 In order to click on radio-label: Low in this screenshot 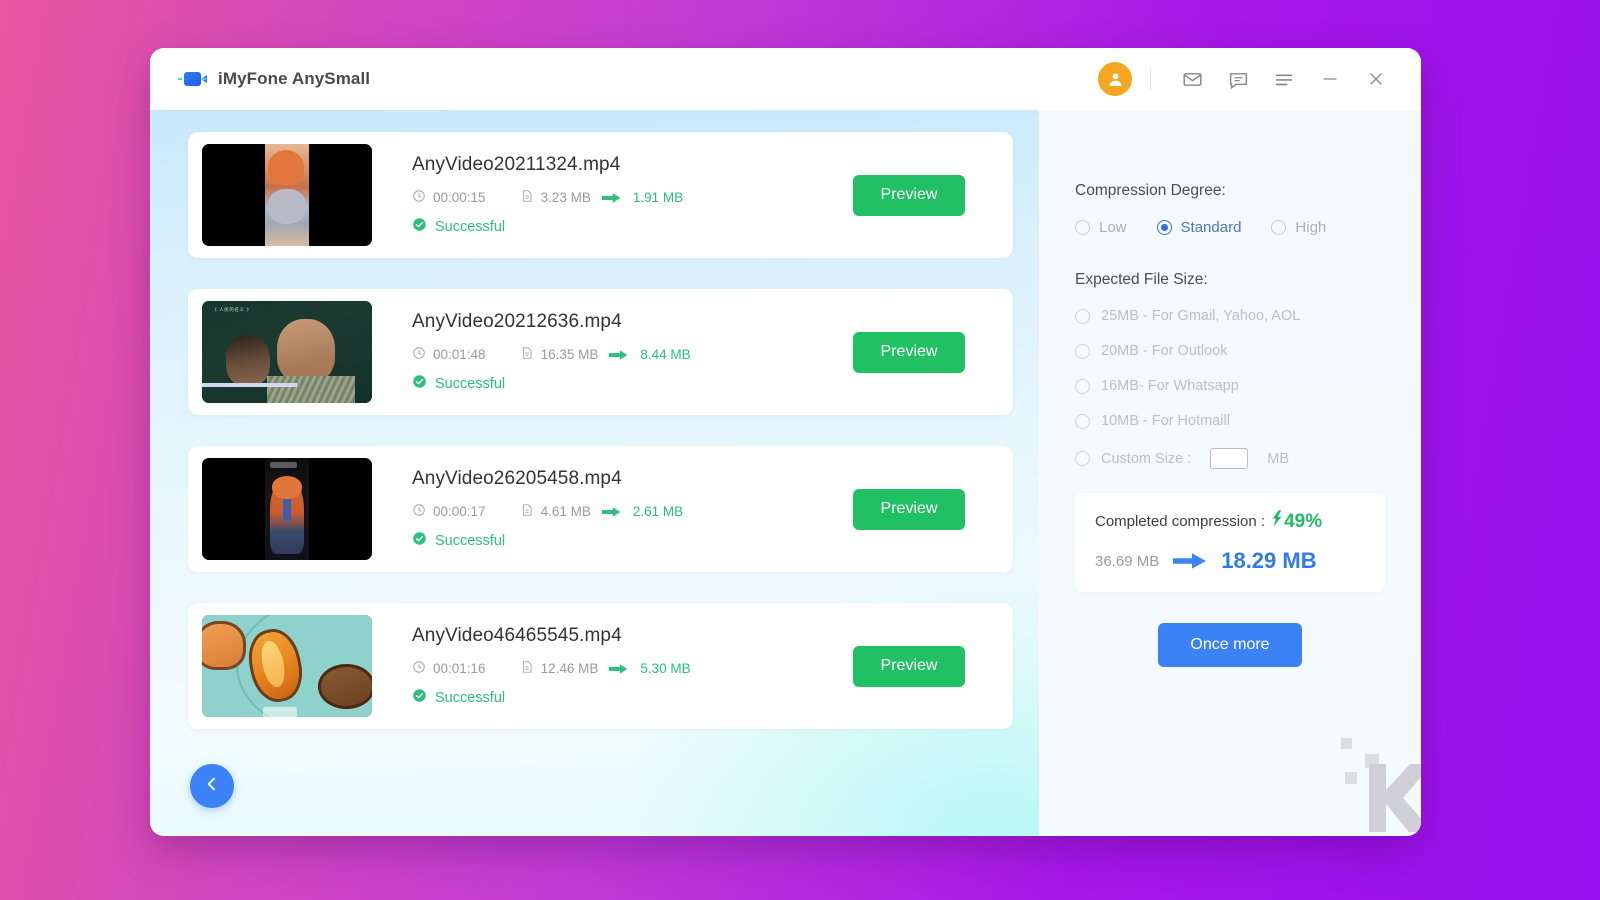, I will do `click(1113, 227)`.